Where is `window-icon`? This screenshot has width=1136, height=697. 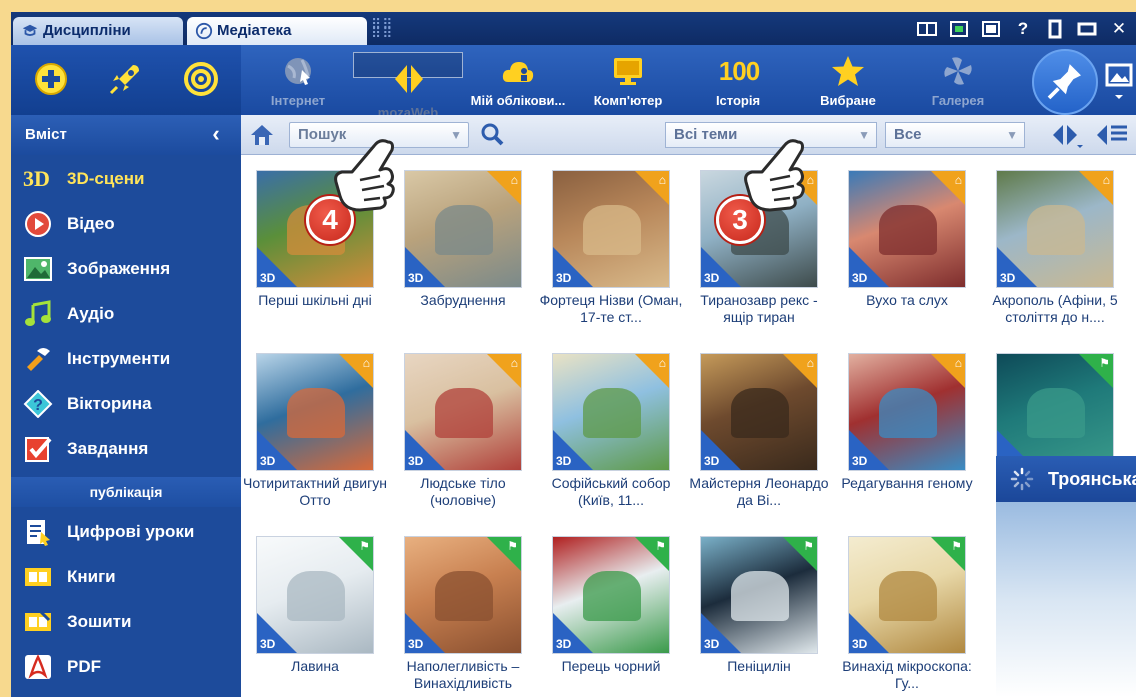
window-icon is located at coordinates (991, 29).